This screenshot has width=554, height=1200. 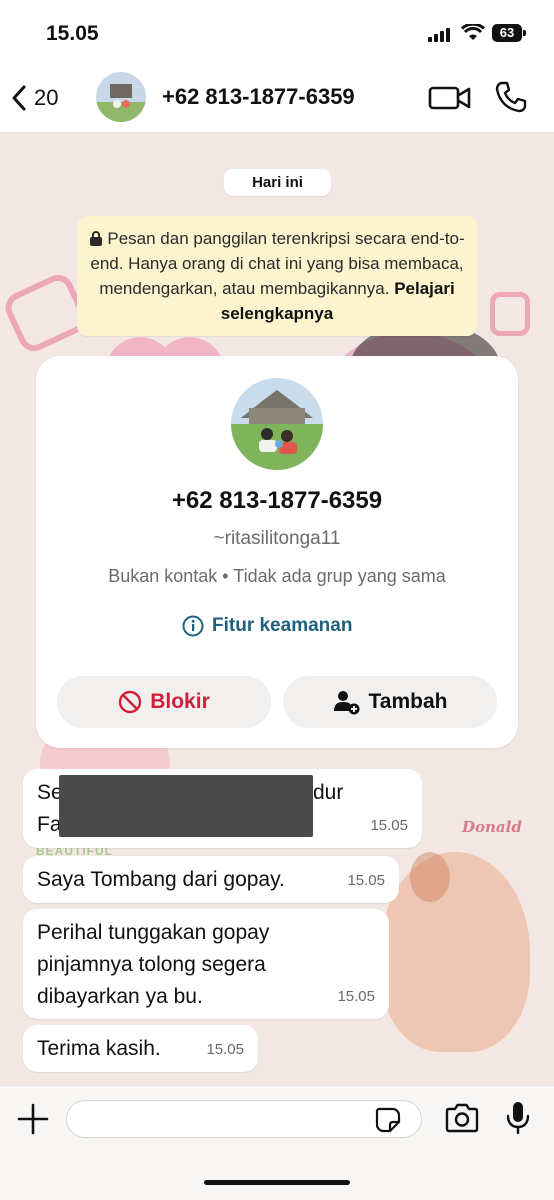 I want to click on lock-icon, so click(x=96, y=238).